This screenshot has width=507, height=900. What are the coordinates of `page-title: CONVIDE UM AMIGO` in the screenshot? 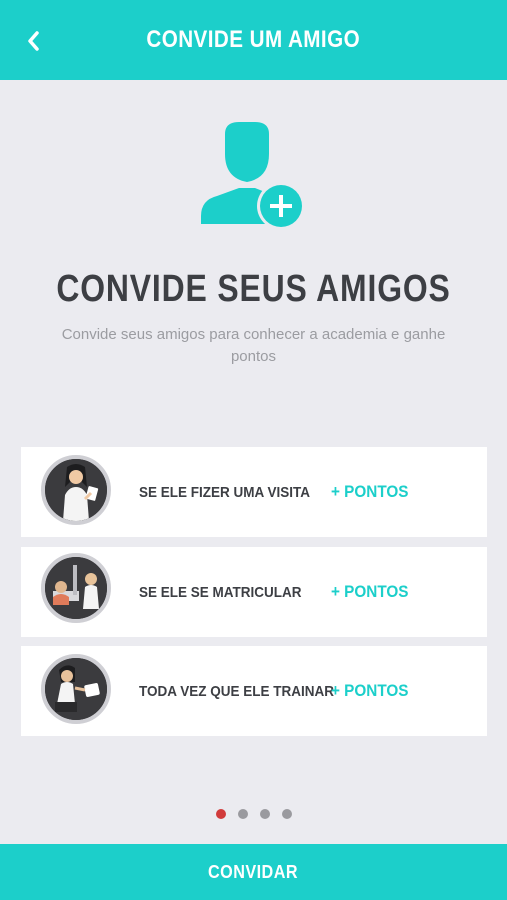 It's located at (253, 39).